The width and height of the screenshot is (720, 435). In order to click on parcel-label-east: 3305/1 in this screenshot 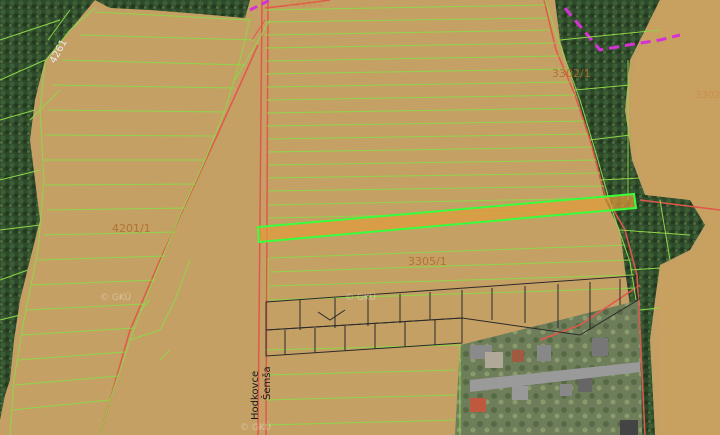, I will do `click(427, 261)`.